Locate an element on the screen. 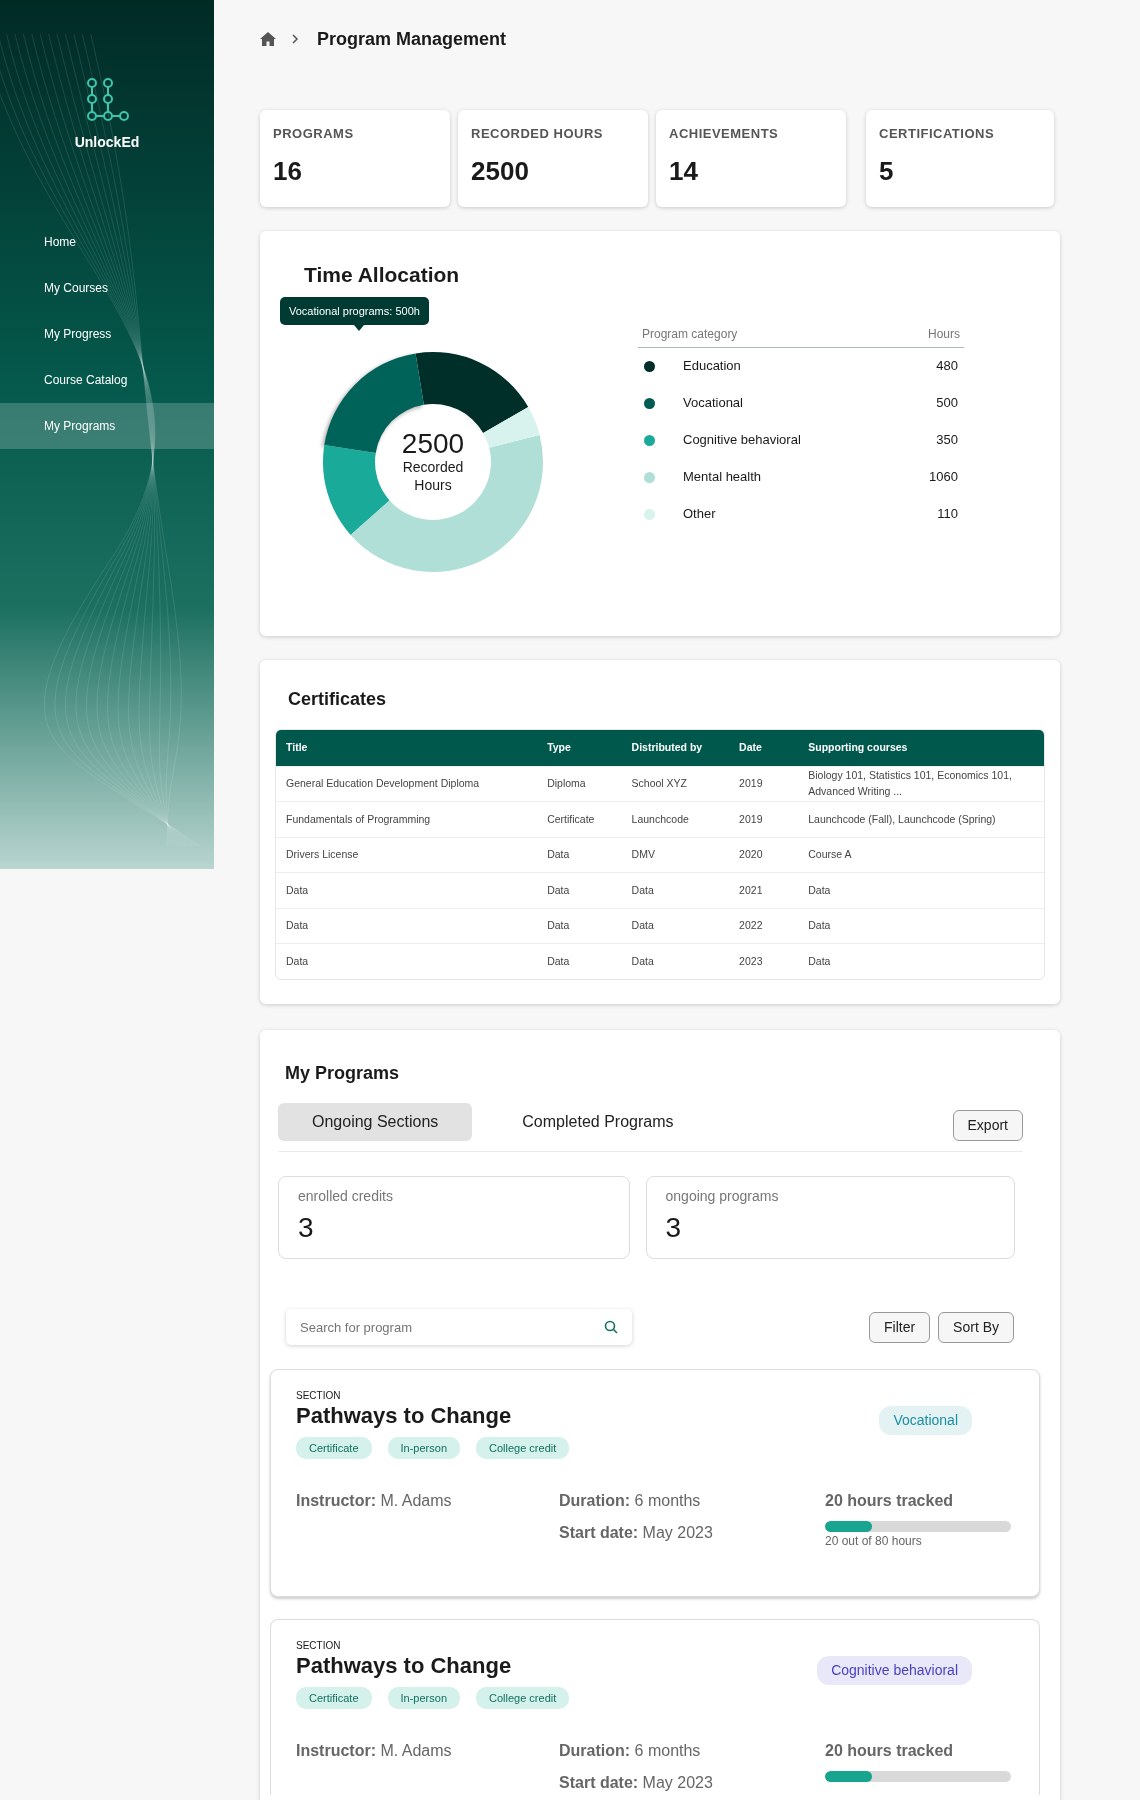 Image resolution: width=1140 pixels, height=1800 pixels. tooltip-pointer-icon is located at coordinates (359, 328).